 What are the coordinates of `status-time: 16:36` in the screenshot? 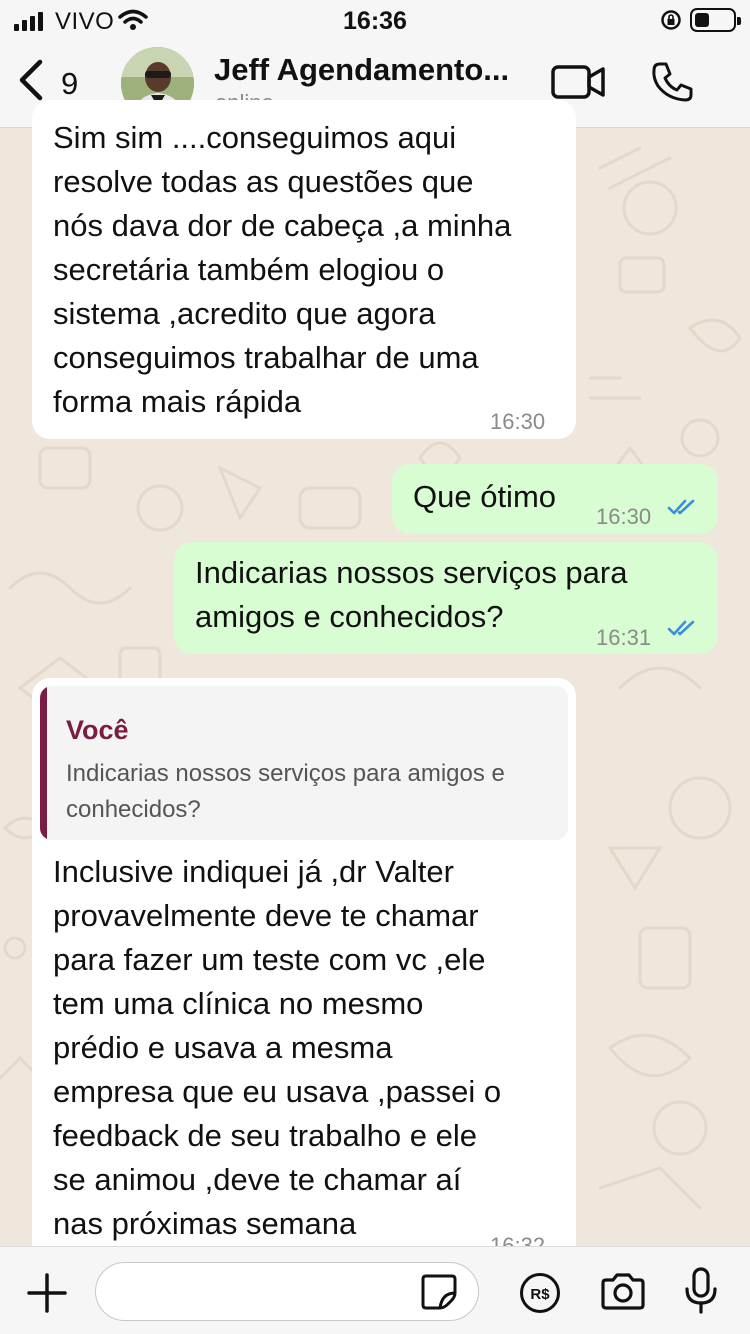 It's located at (375, 21).